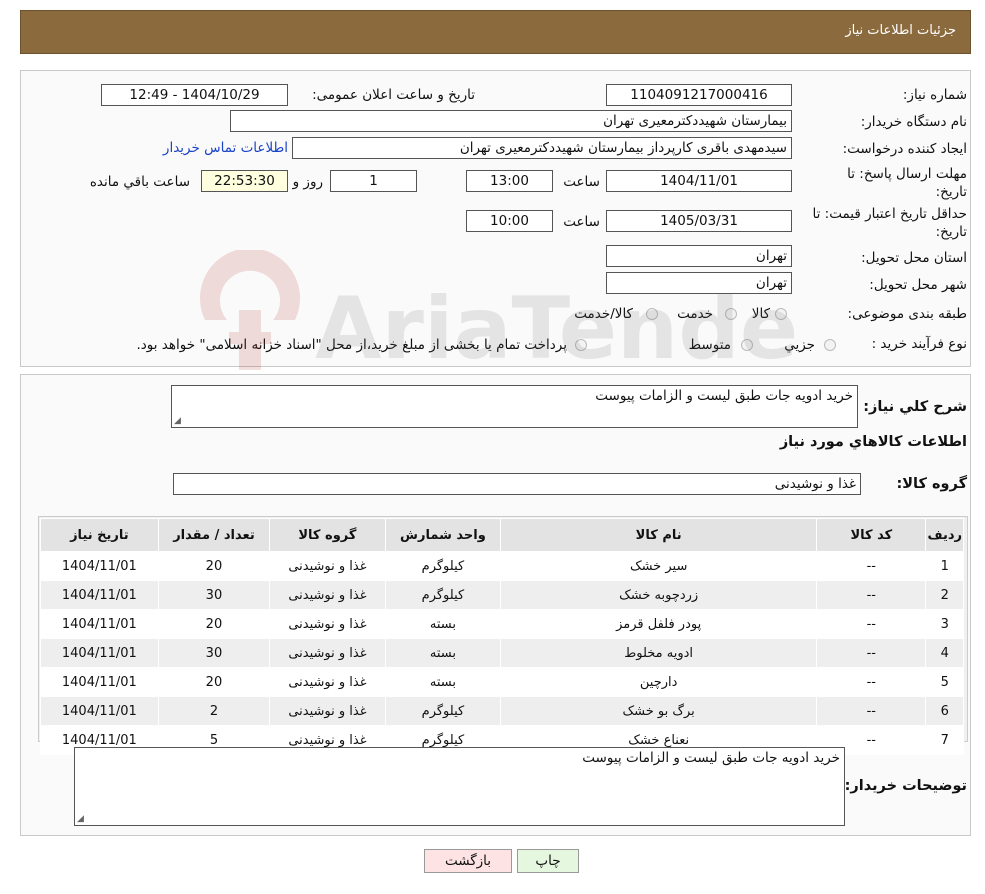 Image resolution: width=985 pixels, height=894 pixels. I want to click on days-label: روز و, so click(307, 182).